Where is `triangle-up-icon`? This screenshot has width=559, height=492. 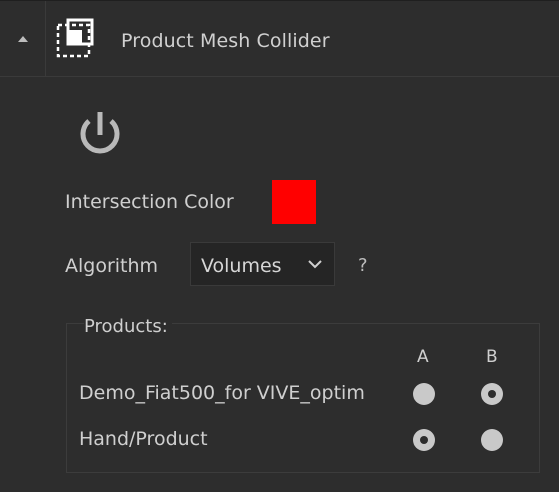 triangle-up-icon is located at coordinates (22, 39).